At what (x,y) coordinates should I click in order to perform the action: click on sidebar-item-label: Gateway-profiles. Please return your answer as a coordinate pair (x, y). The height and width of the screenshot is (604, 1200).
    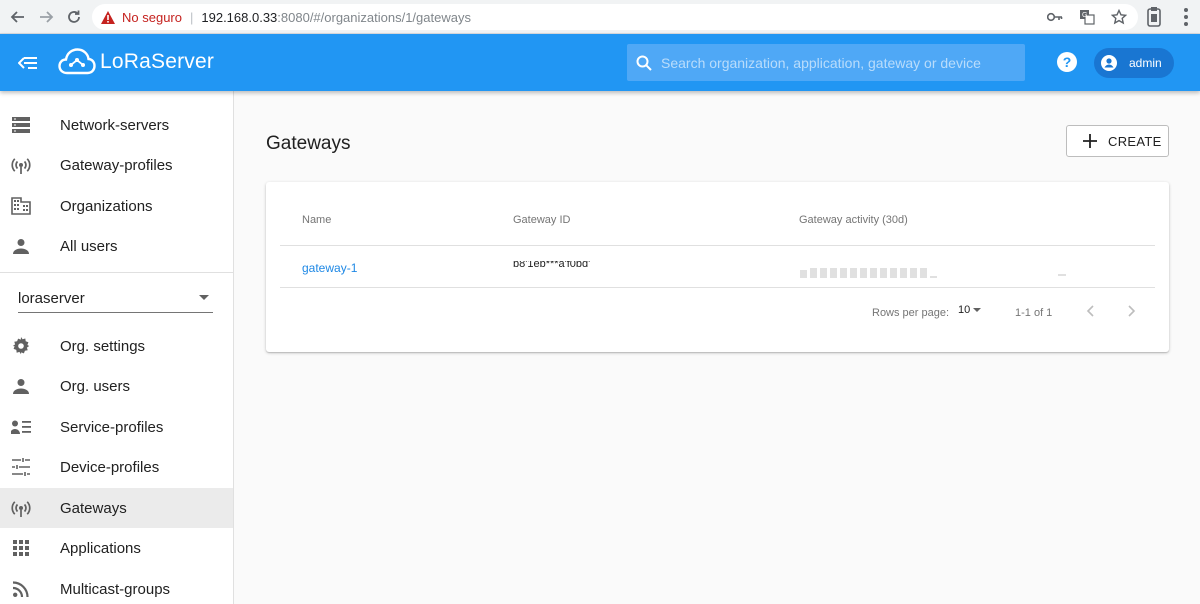
    Looking at the image, I should click on (116, 165).